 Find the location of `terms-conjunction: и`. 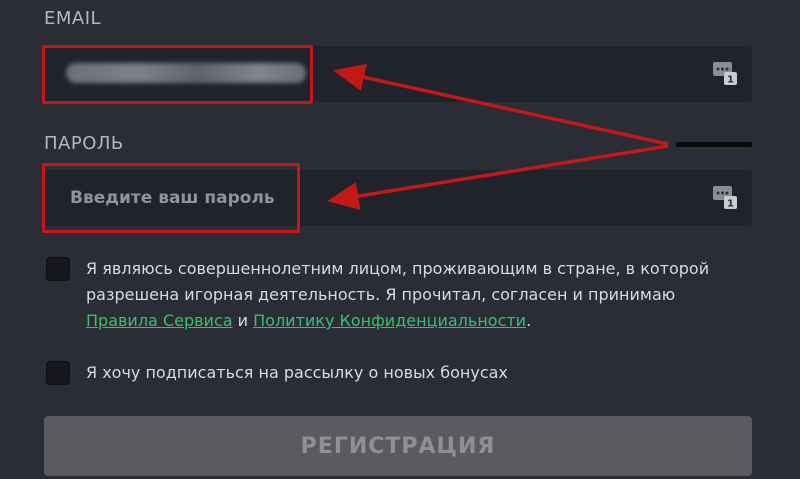

terms-conjunction: и is located at coordinates (243, 320).